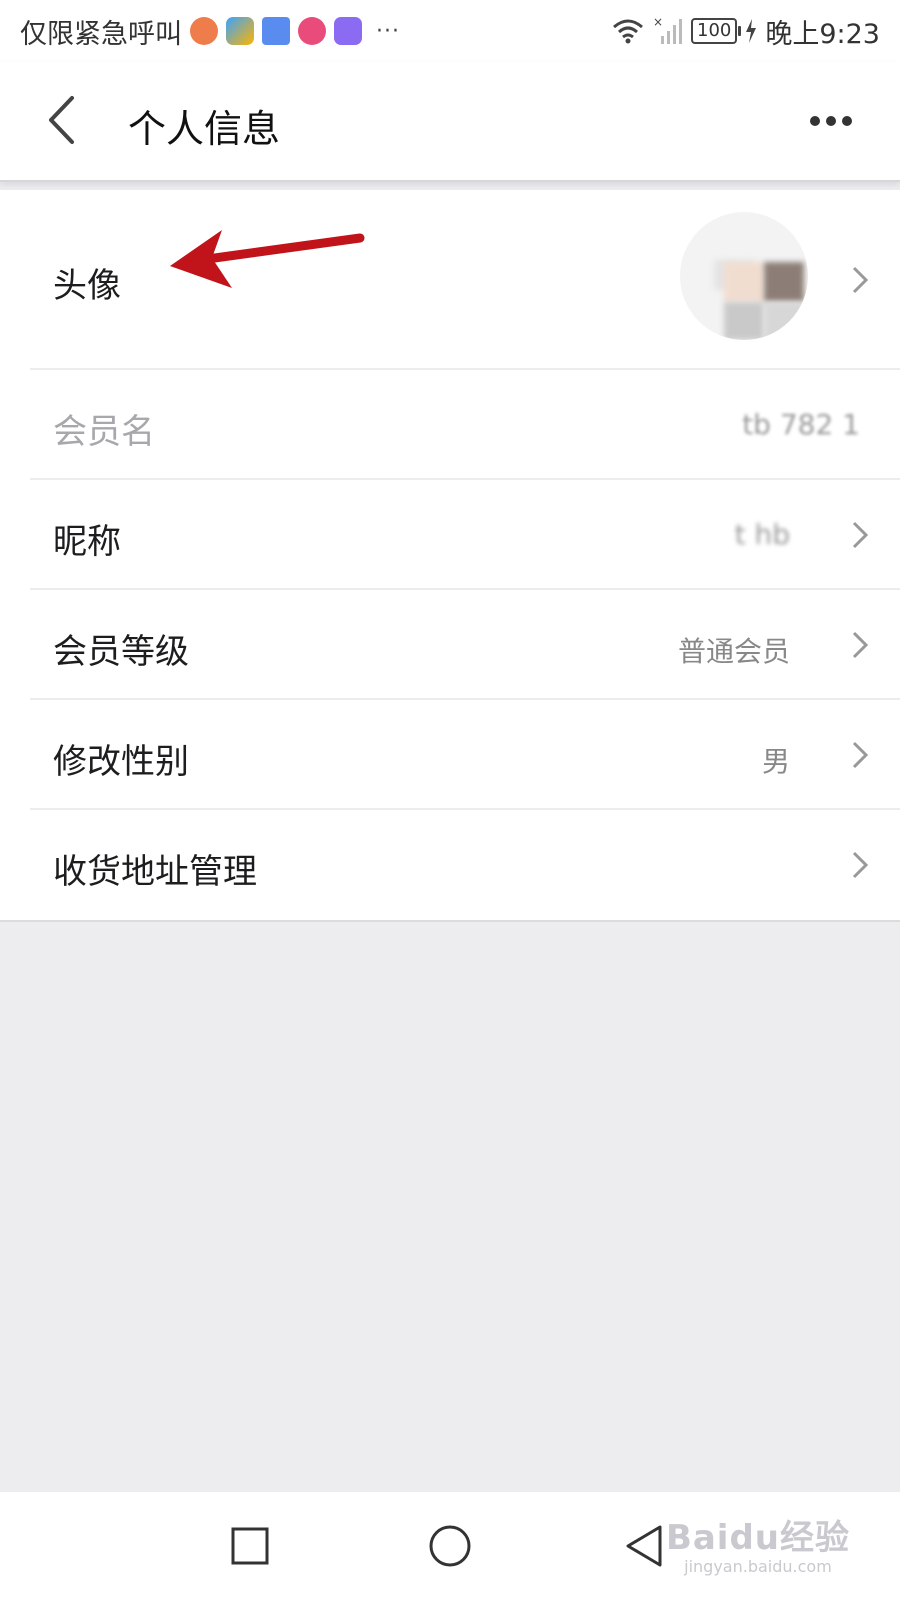 This screenshot has height=1600, width=900. What do you see at coordinates (87, 286) in the screenshot?
I see `row-label-avatar: 头像` at bounding box center [87, 286].